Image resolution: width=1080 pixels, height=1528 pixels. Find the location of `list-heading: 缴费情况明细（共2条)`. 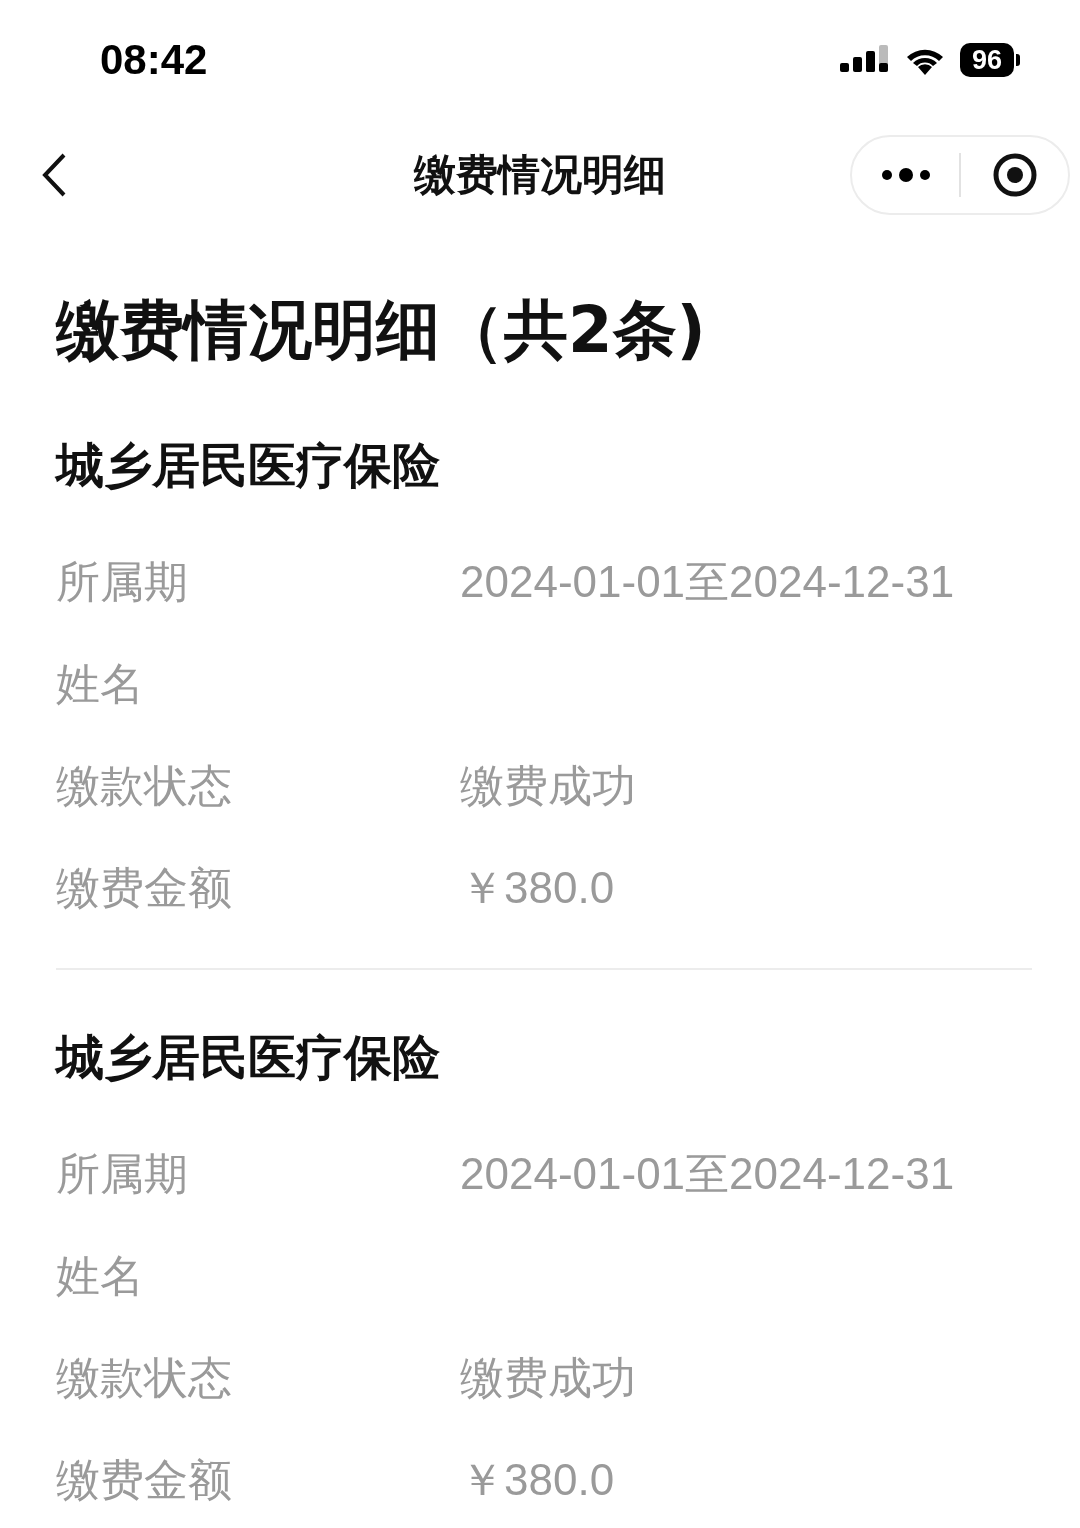

list-heading: 缴费情况明细（共2条) is located at coordinates (381, 330).